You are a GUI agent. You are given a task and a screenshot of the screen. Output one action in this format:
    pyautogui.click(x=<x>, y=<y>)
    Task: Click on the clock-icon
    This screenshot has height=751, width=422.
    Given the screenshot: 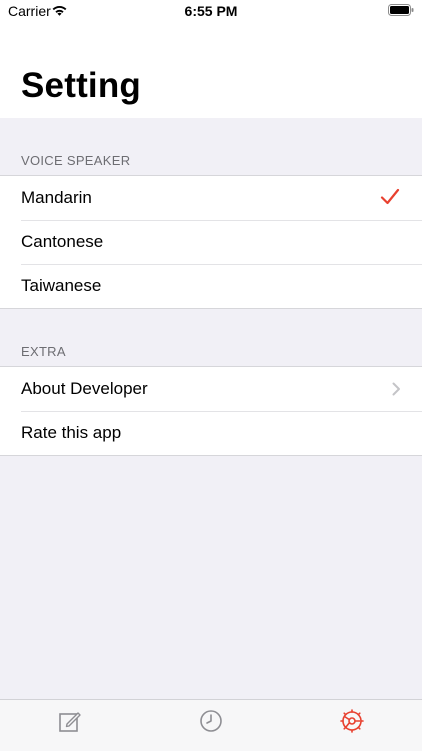 What is the action you would take?
    pyautogui.click(x=211, y=721)
    